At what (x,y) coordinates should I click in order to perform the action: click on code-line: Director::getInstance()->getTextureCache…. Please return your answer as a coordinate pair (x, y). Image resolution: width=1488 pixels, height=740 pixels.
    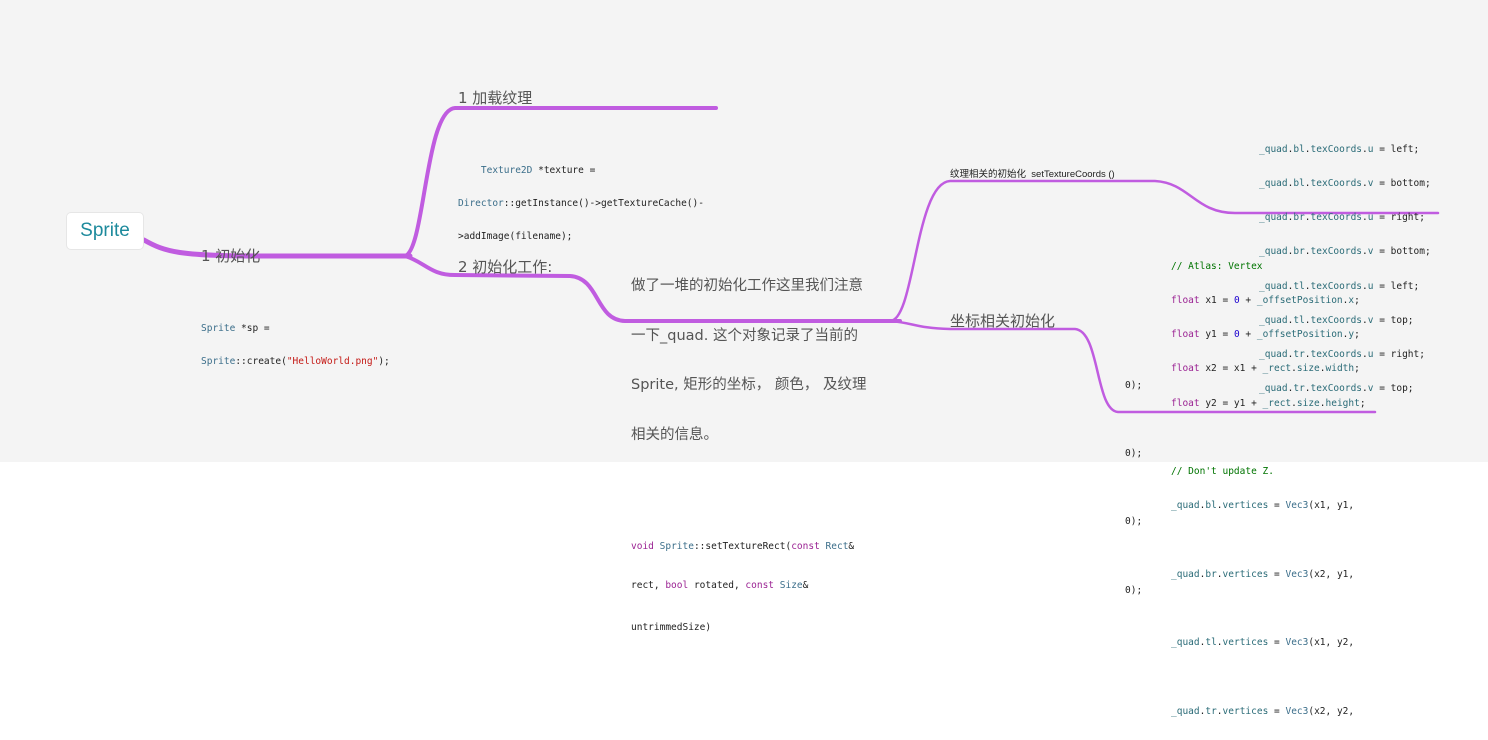
    Looking at the image, I should click on (581, 203).